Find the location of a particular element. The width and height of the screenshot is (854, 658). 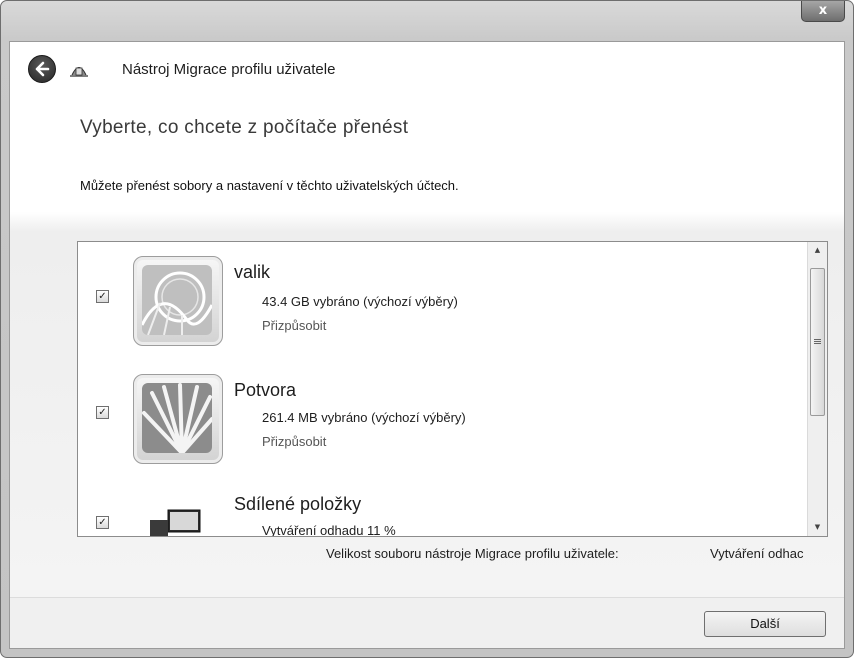

scrollbar-thumb is located at coordinates (817, 342).